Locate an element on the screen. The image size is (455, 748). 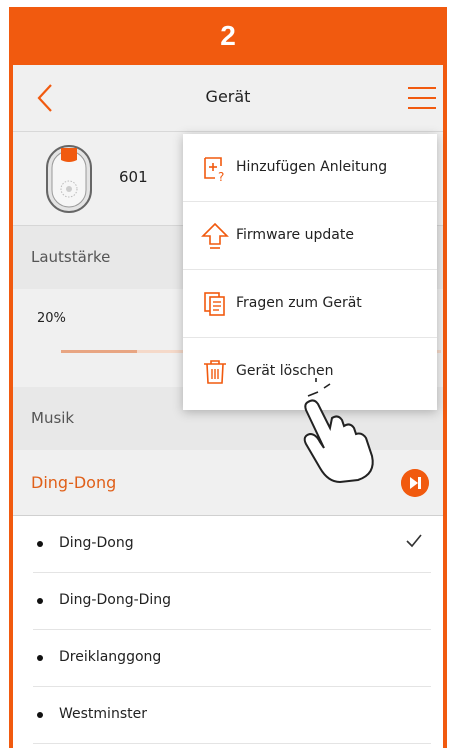
tone-item-label: Ding-Dong is located at coordinates (96, 543).